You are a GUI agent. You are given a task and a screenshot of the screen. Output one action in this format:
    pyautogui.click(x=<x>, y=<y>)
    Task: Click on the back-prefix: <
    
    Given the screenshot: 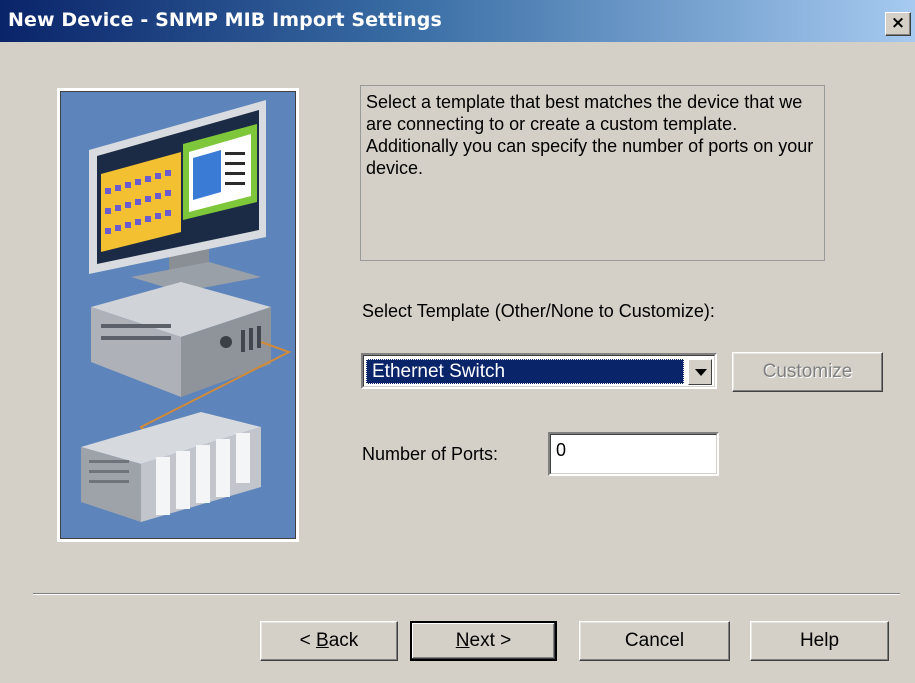 What is the action you would take?
    pyautogui.click(x=308, y=640)
    